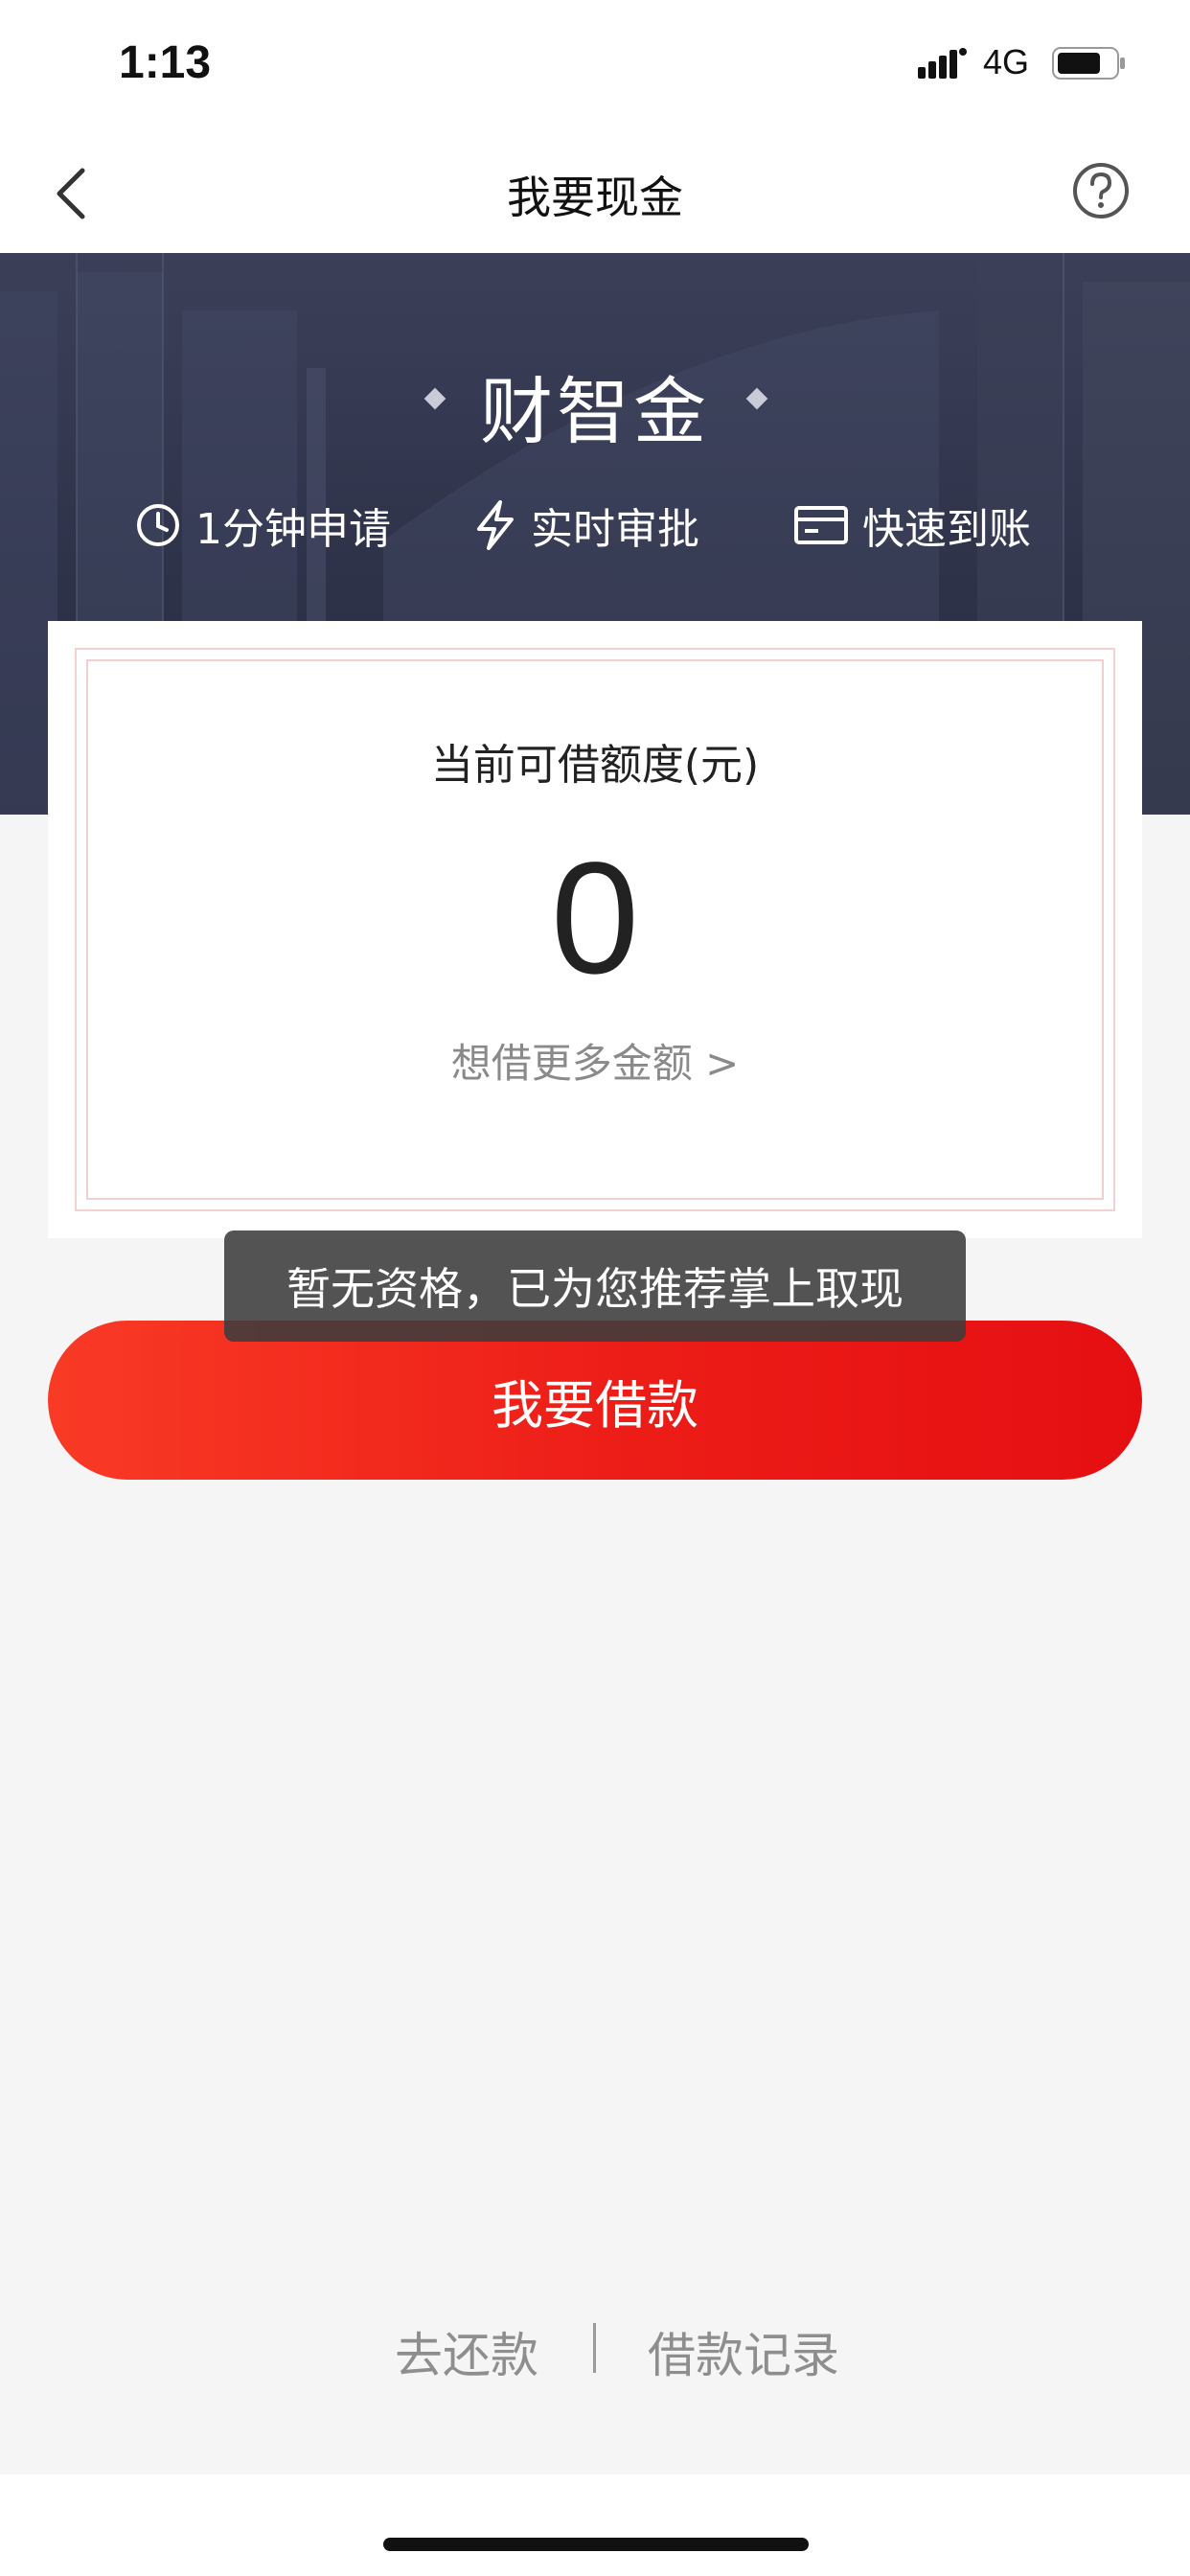  What do you see at coordinates (596, 2544) in the screenshot?
I see `home-indicator` at bounding box center [596, 2544].